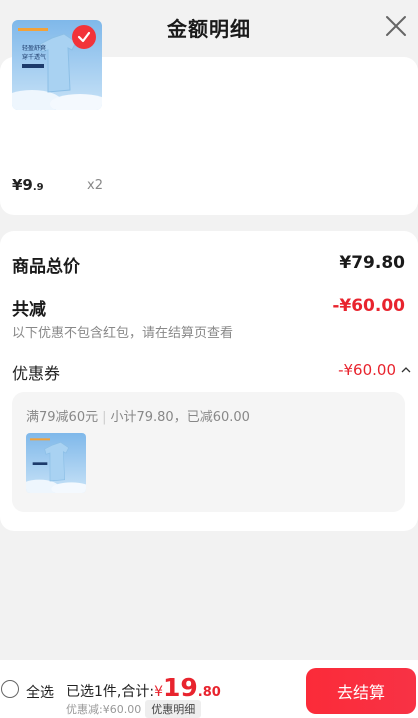  I want to click on discount-line: 优惠减:¥60.00 优惠明细, so click(134, 709).